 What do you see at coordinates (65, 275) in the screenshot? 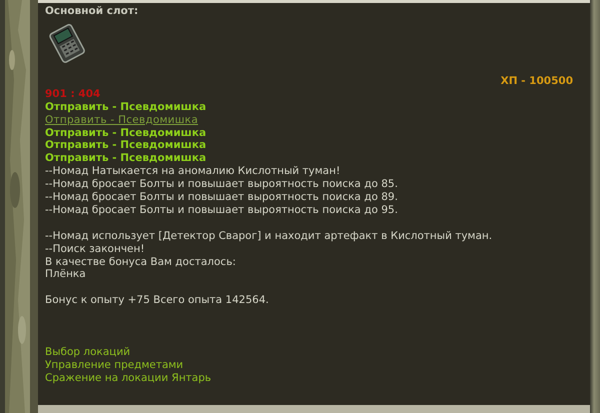
I see `log-line: Плёнка` at bounding box center [65, 275].